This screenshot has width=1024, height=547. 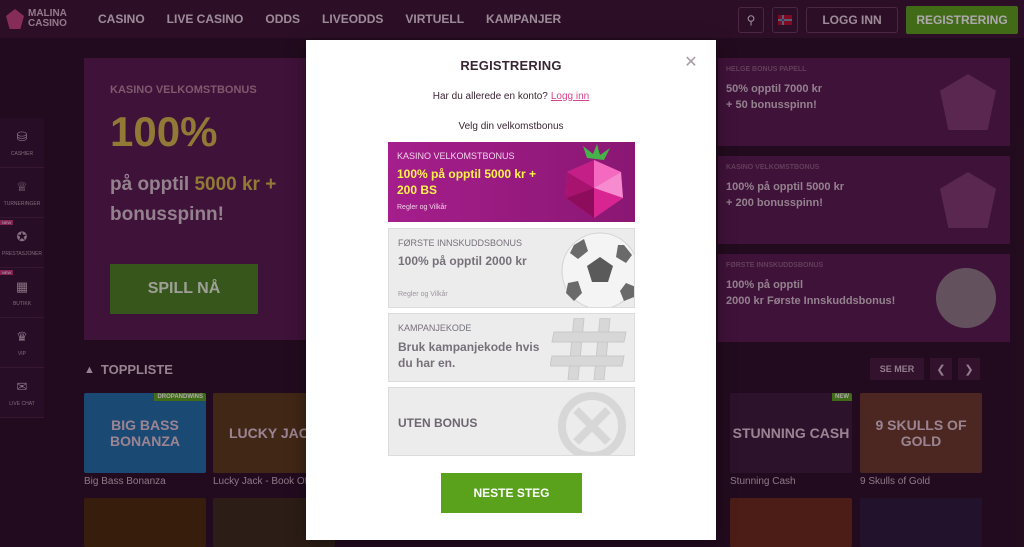 I want to click on login-link: Logg inn, so click(x=570, y=96).